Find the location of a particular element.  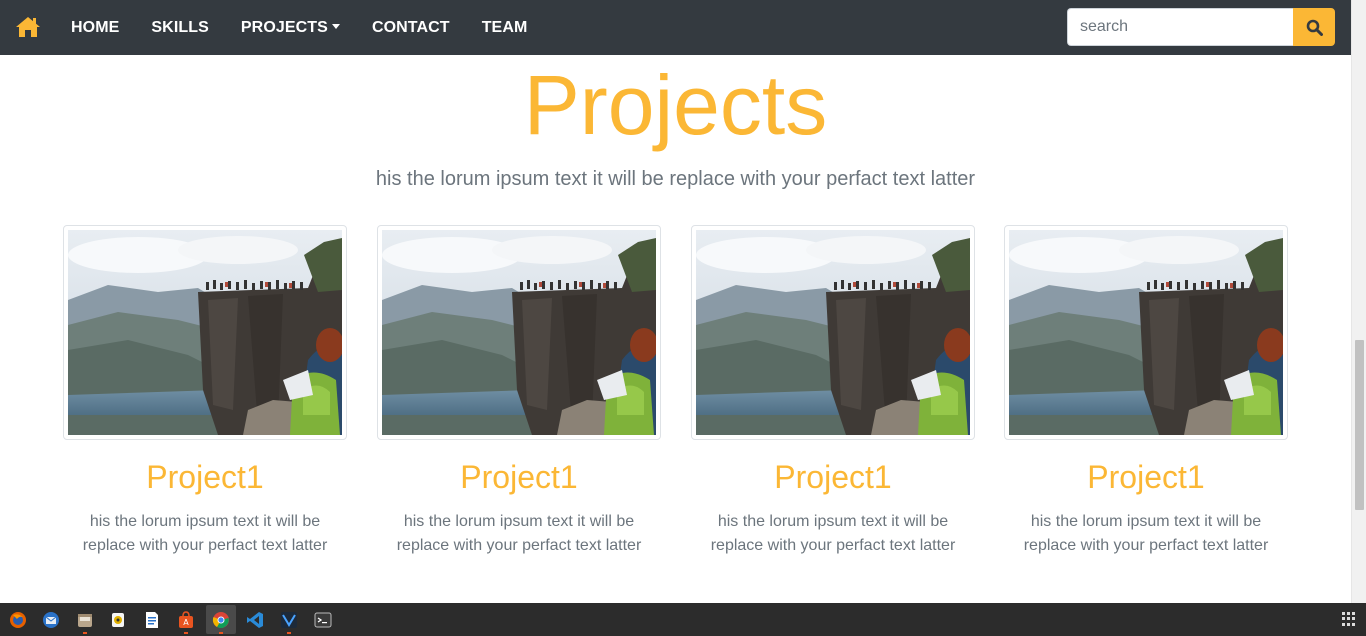

home-button is located at coordinates (28, 27).